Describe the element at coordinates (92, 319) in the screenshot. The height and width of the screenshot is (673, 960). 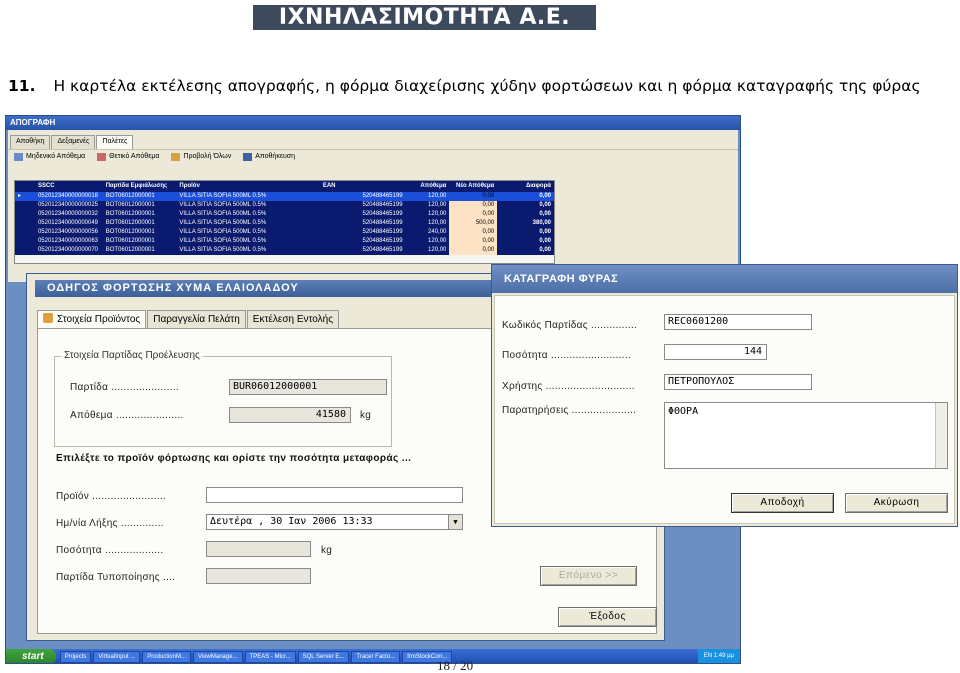
I see `tab-product-details: Στοιχεία Προϊόντος` at that location.